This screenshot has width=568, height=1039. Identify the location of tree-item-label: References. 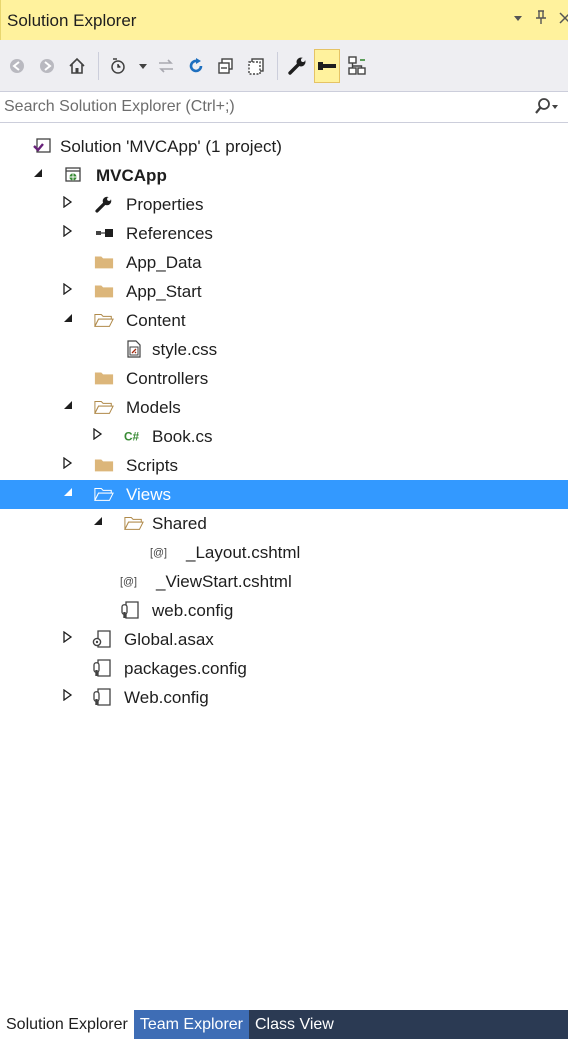
(169, 233).